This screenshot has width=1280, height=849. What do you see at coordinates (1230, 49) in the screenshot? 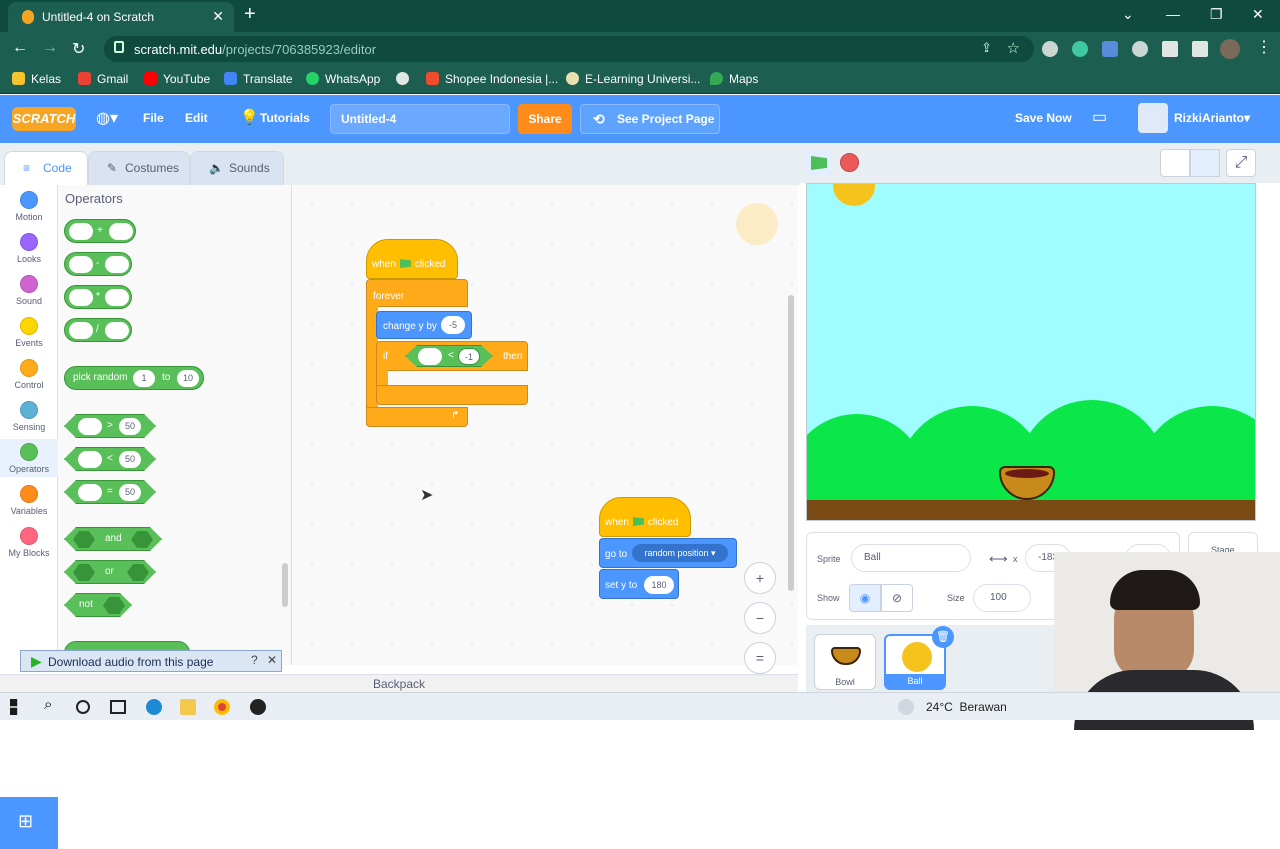
I see `profile-avatar` at bounding box center [1230, 49].